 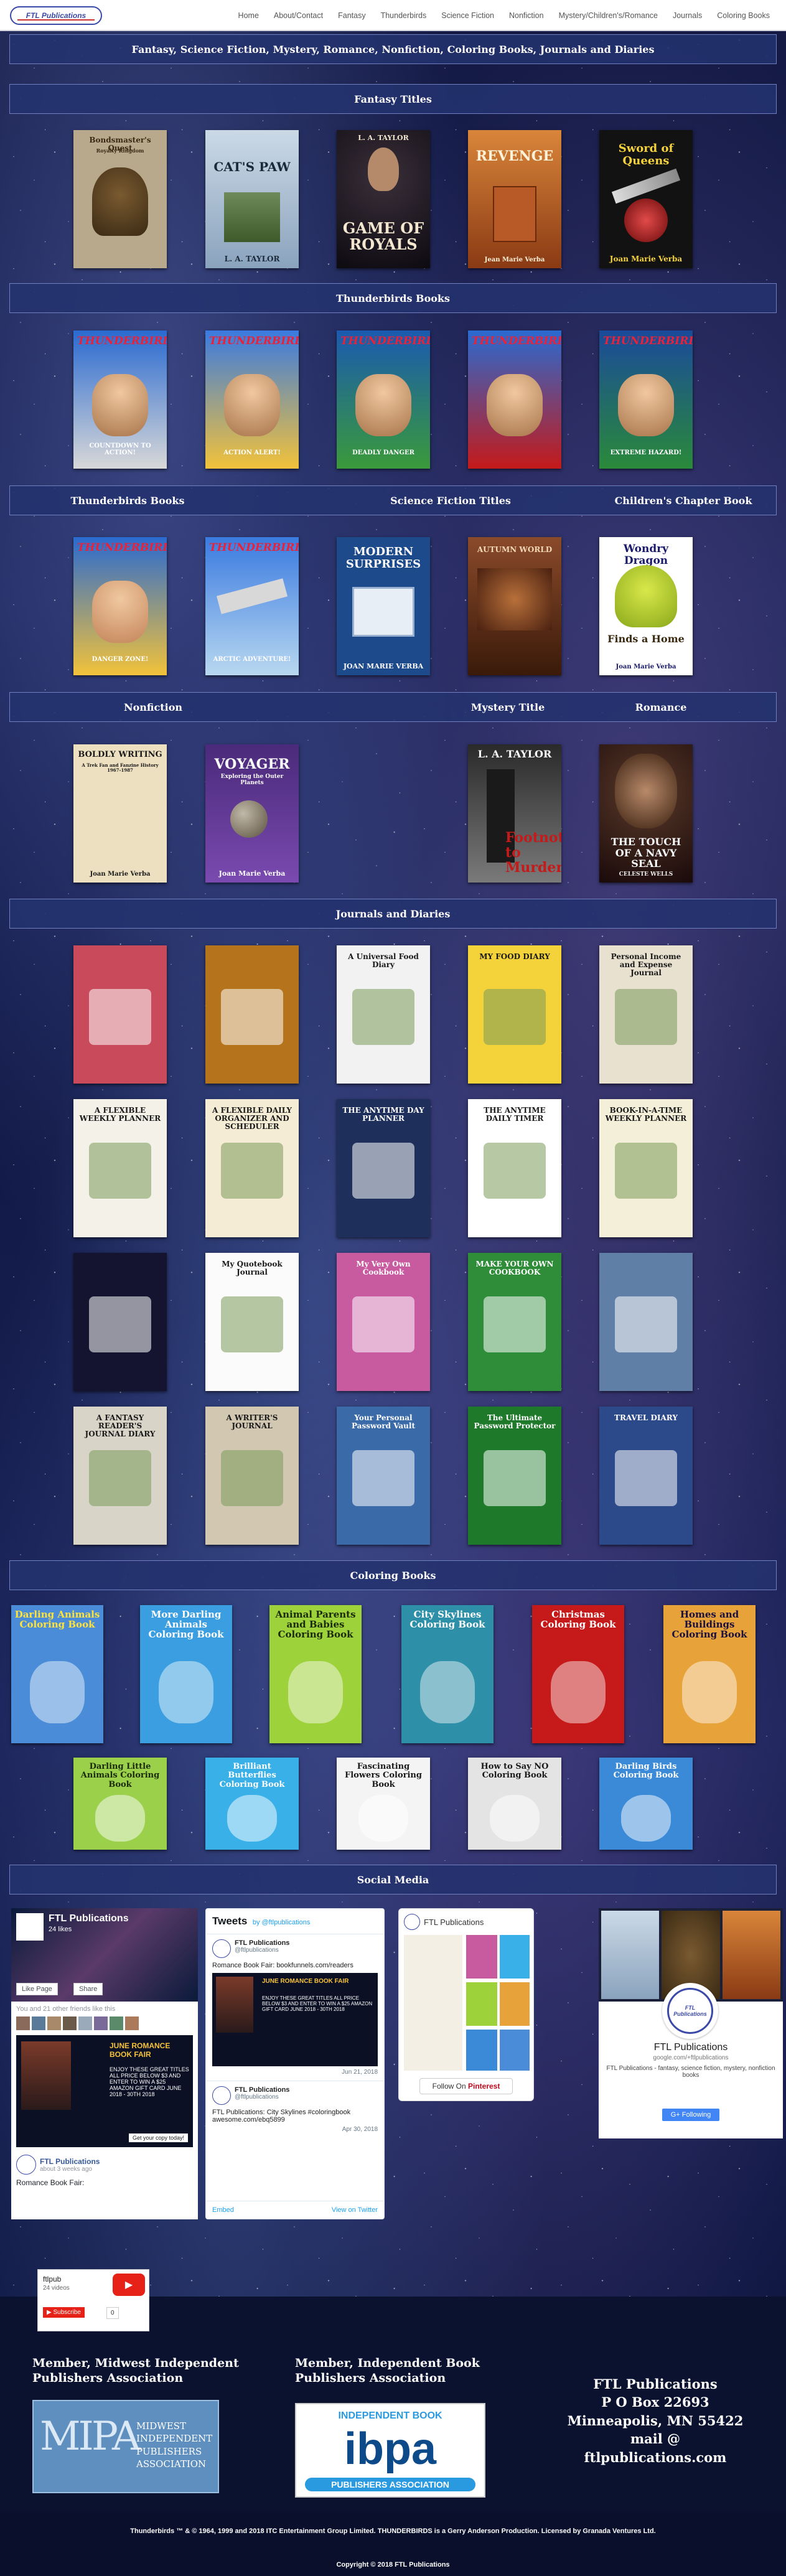 I want to click on coloring-book-cover: Darling Little Animals Coloring Book, so click(x=120, y=1804).